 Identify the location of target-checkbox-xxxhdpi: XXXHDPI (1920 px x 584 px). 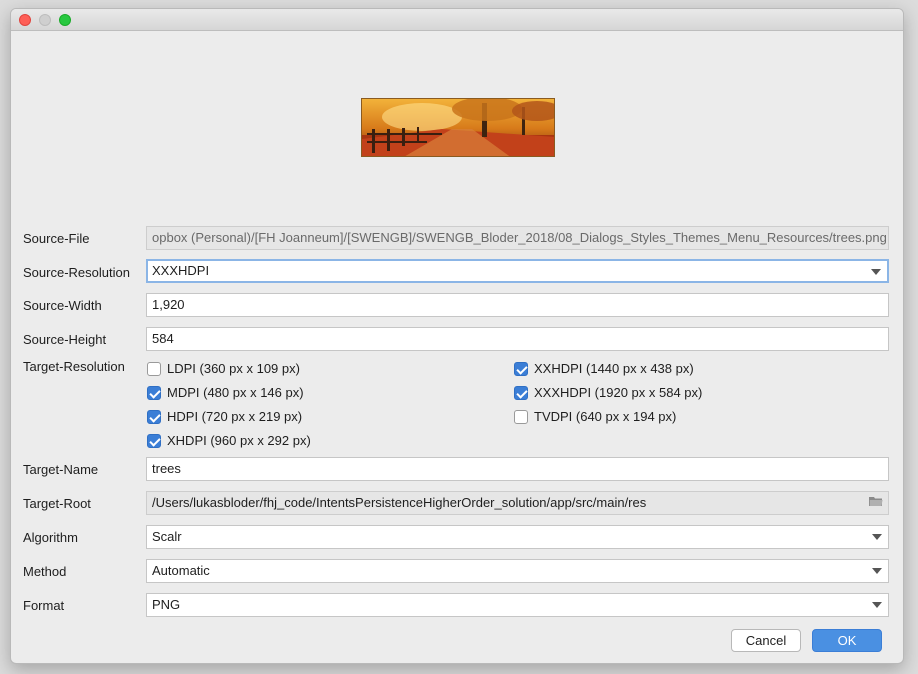
(608, 392).